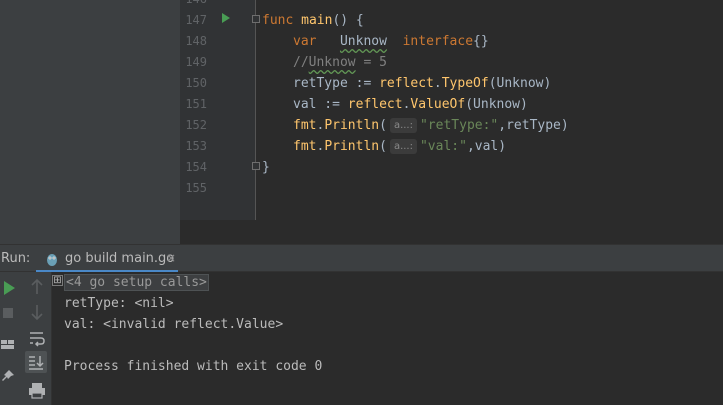 The height and width of the screenshot is (405, 723). I want to click on folded-setup-calls: <4 go setup calls>, so click(136, 282).